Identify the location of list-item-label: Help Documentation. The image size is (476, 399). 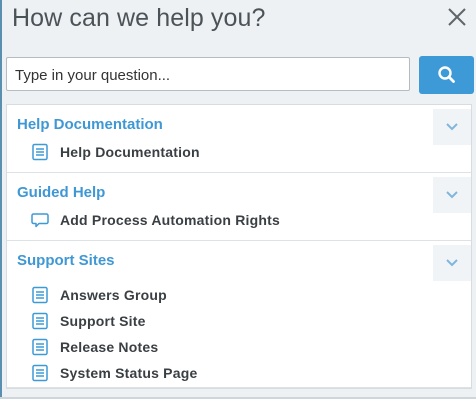
(130, 152).